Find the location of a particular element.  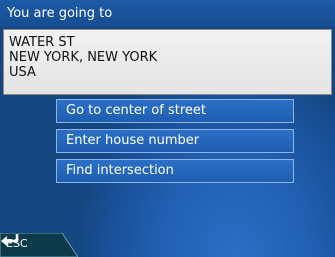

address-street: WATER ST is located at coordinates (42, 42).